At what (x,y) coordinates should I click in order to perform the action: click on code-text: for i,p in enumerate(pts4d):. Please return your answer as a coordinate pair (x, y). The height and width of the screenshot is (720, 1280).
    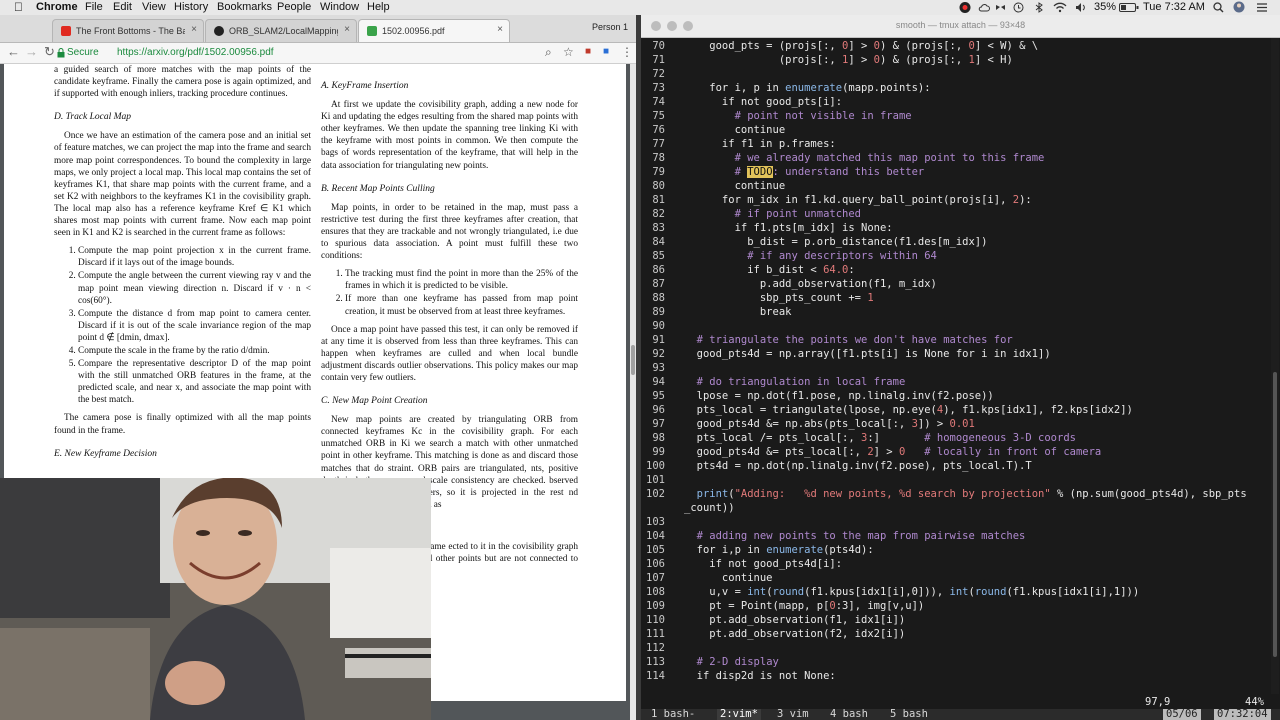
    Looking at the image, I should click on (779, 550).